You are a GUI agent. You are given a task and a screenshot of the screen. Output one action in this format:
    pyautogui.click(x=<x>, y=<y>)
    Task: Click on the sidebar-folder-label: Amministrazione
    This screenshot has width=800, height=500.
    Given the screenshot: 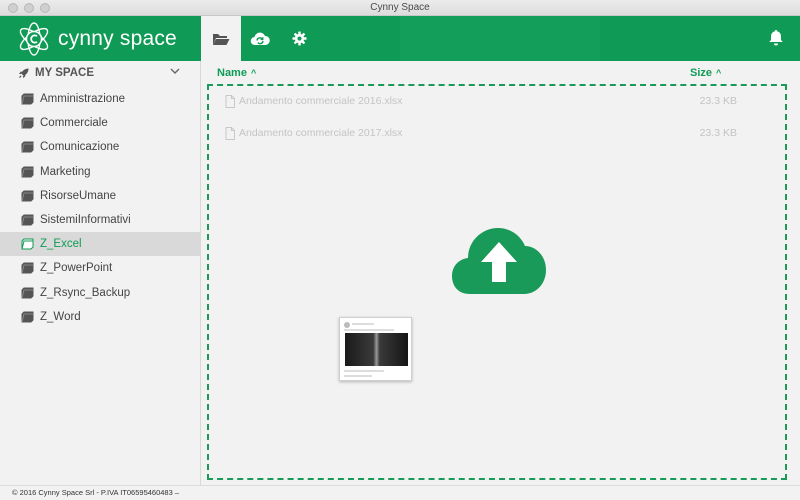 What is the action you would take?
    pyautogui.click(x=82, y=99)
    